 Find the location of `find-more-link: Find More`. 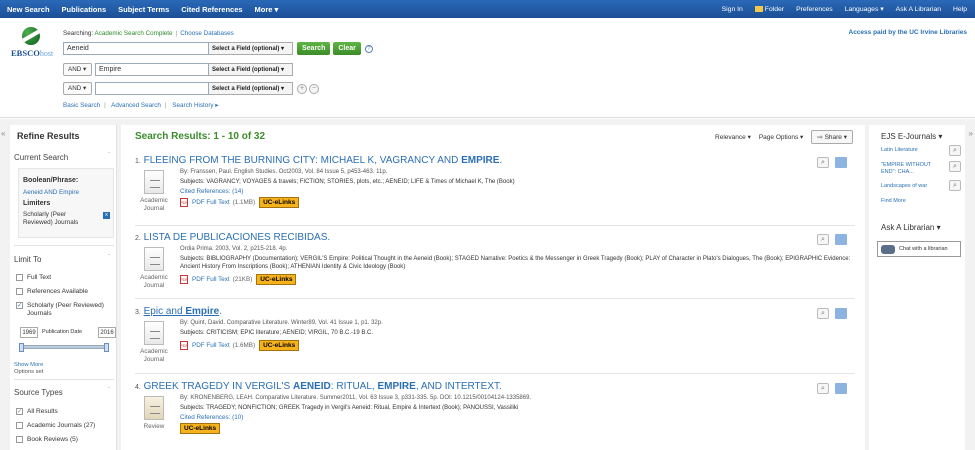

find-more-link: Find More is located at coordinates (911, 201).